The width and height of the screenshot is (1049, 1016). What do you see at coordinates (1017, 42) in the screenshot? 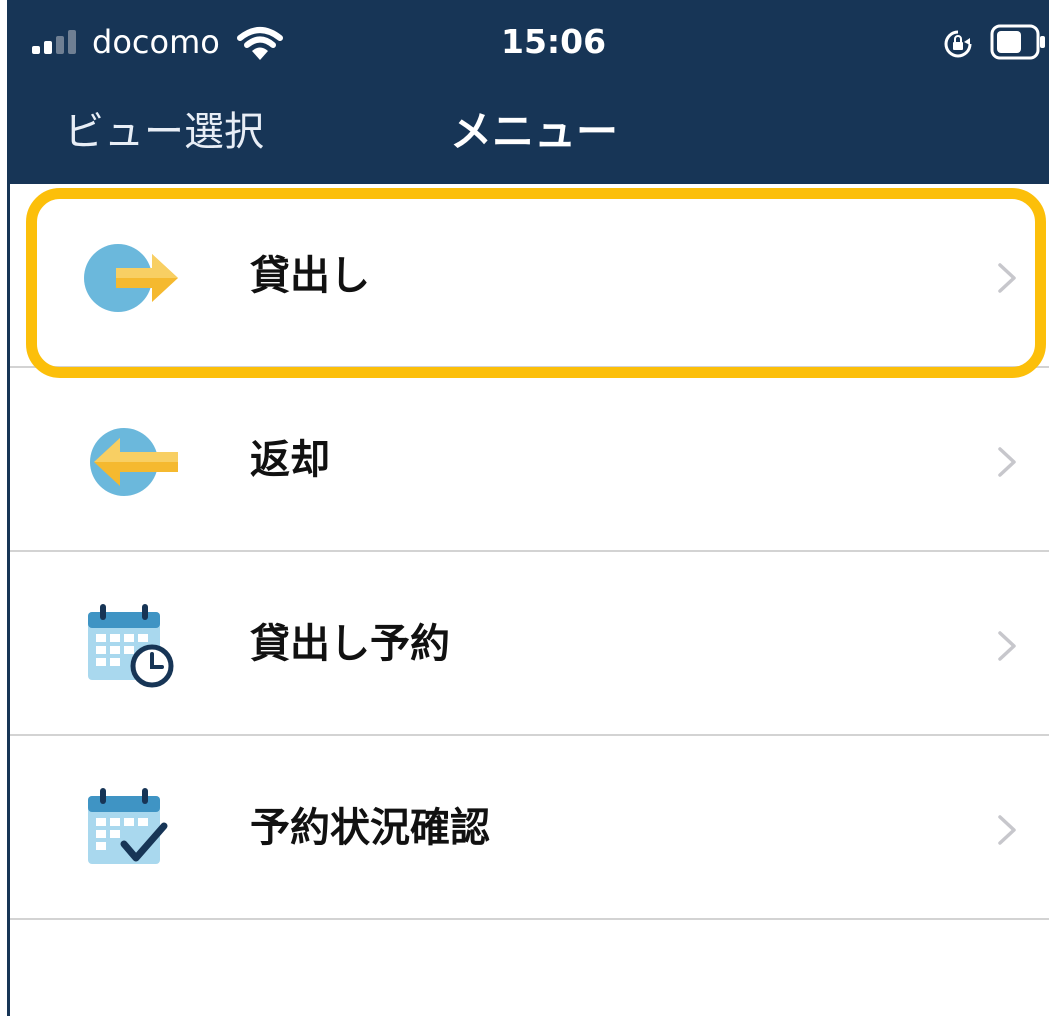
I see `battery-icon` at bounding box center [1017, 42].